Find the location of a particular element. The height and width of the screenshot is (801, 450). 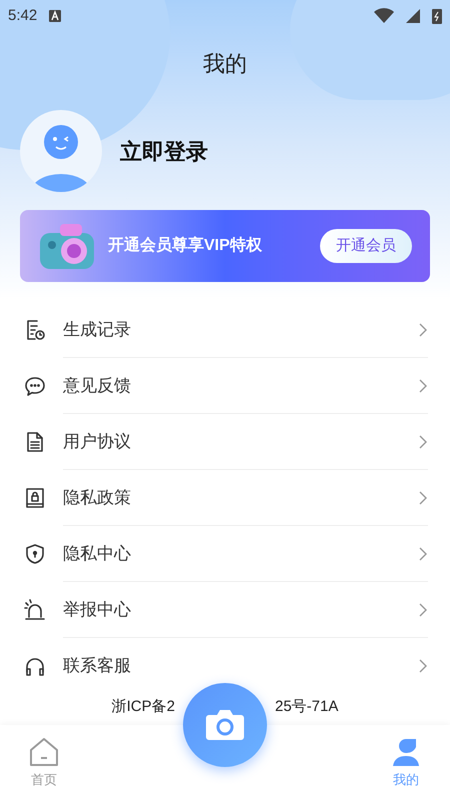

menu-item: 举报中心 is located at coordinates (225, 610).